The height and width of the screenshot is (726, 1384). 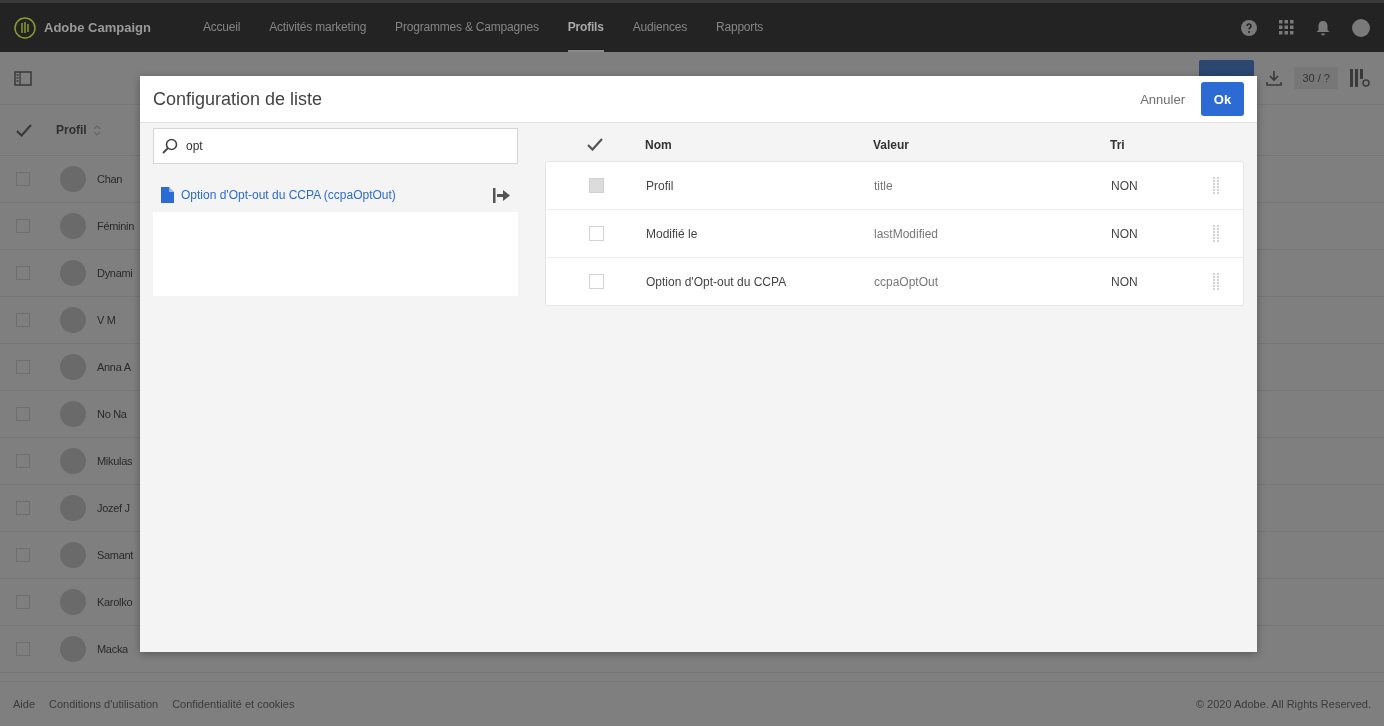 I want to click on footer-link: Confidentialité et cookies, so click(x=233, y=704).